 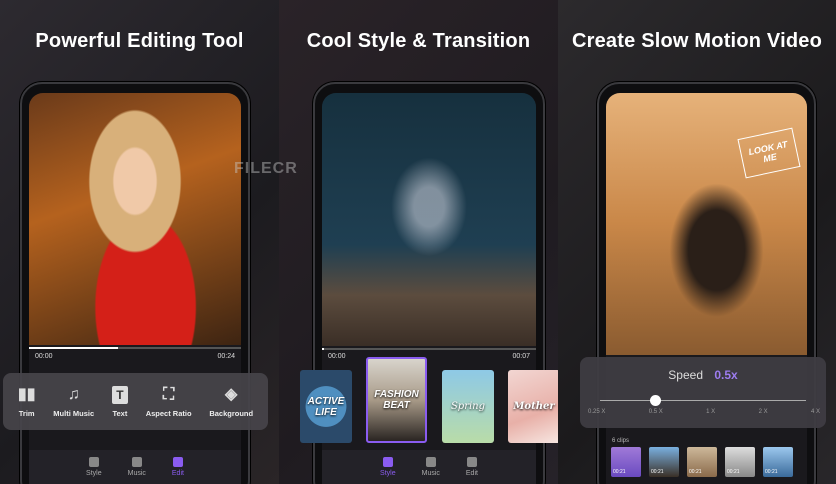 What do you see at coordinates (226, 356) in the screenshot?
I see `total-time: 00:24` at bounding box center [226, 356].